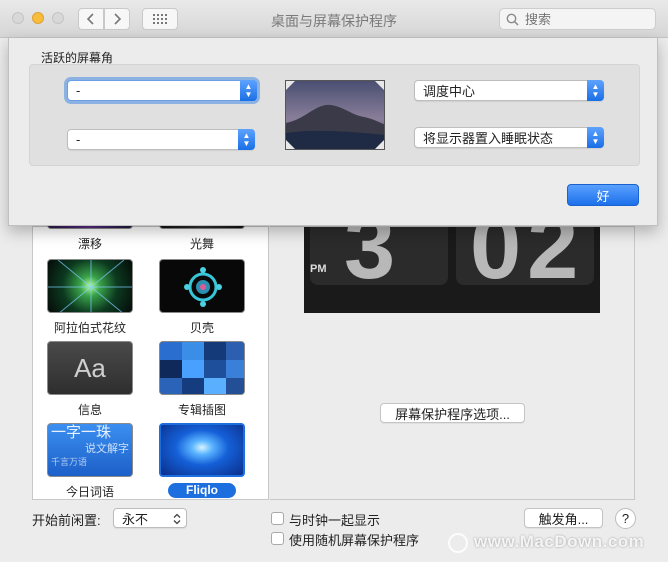 Image resolution: width=668 pixels, height=562 pixels. What do you see at coordinates (559, 541) in the screenshot?
I see `watermark-text: www.MacDown.com` at bounding box center [559, 541].